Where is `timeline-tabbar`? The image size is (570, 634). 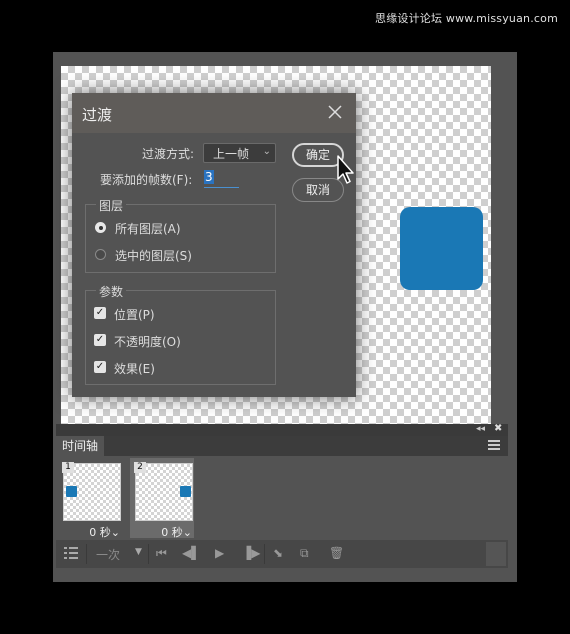 timeline-tabbar is located at coordinates (282, 446).